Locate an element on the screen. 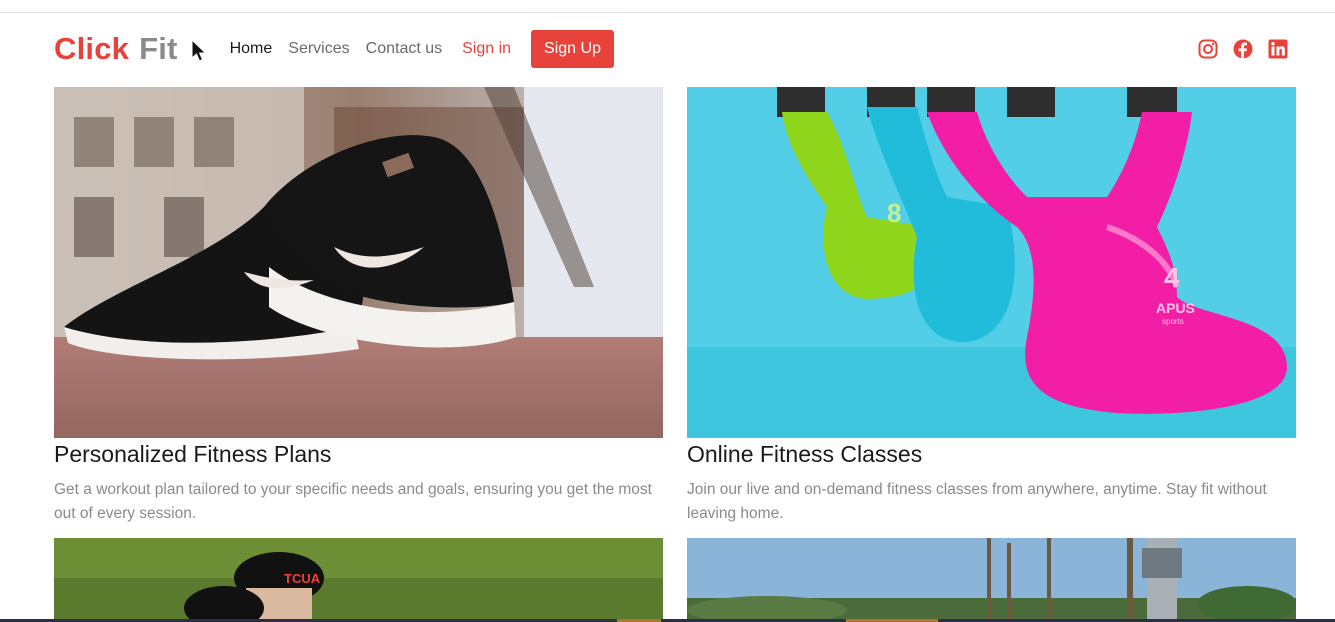 The width and height of the screenshot is (1335, 622). svg-text: APUS is located at coordinates (1175, 308).